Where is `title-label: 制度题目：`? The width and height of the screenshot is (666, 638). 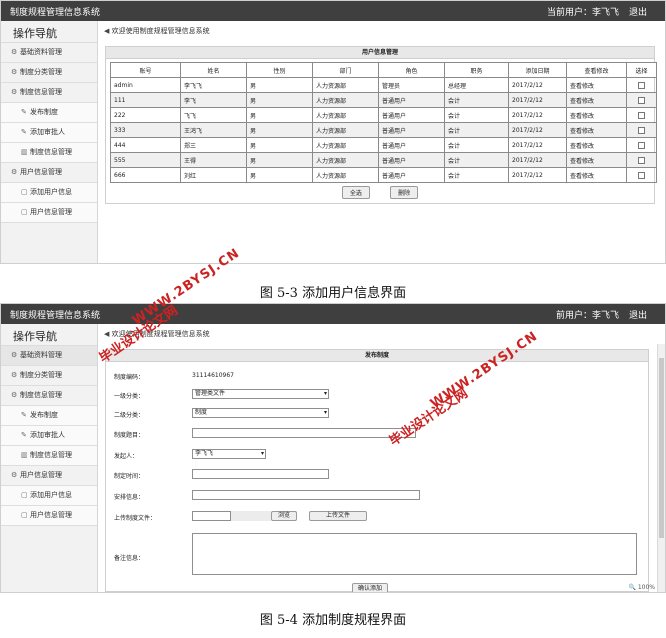
title-label: 制度题目： is located at coordinates (129, 435).